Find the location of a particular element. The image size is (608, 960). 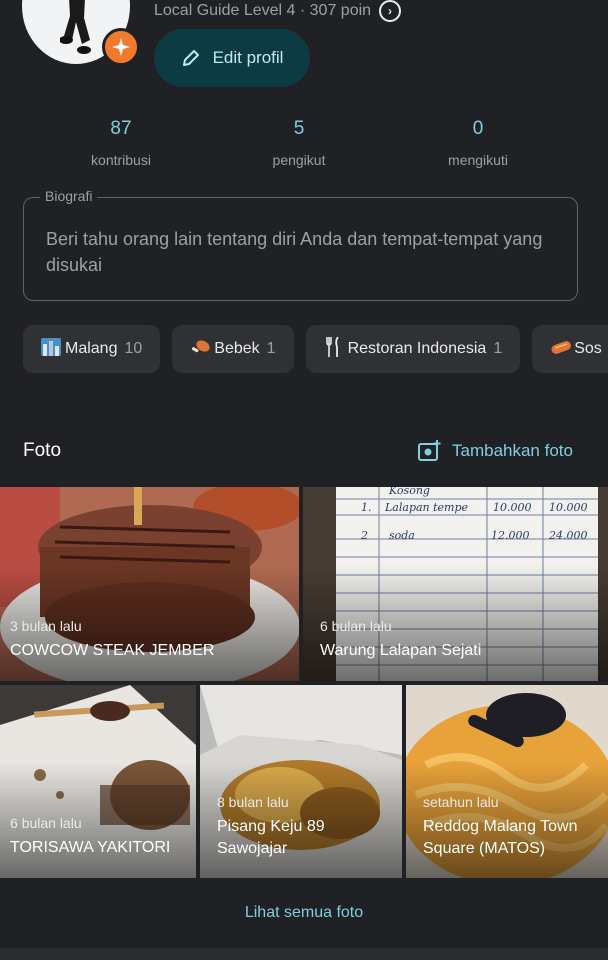

receipt-row-total: 10.000 is located at coordinates (568, 507).